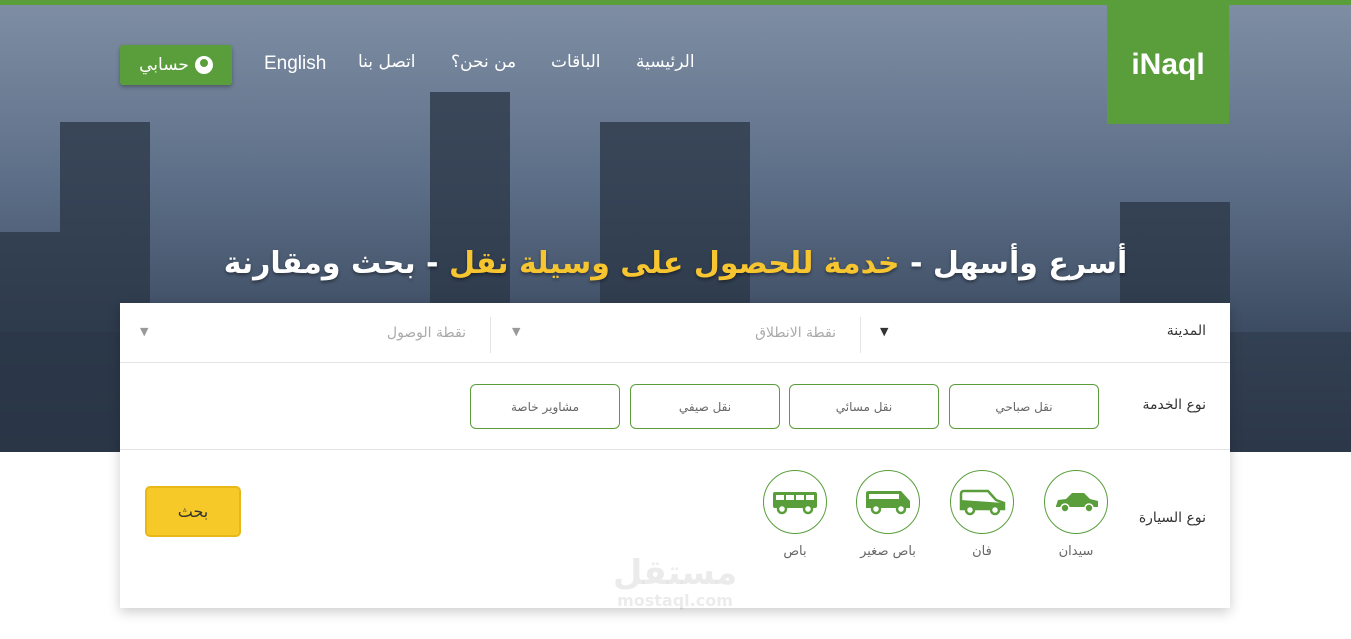  What do you see at coordinates (203, 65) in the screenshot?
I see `user-circle-icon` at bounding box center [203, 65].